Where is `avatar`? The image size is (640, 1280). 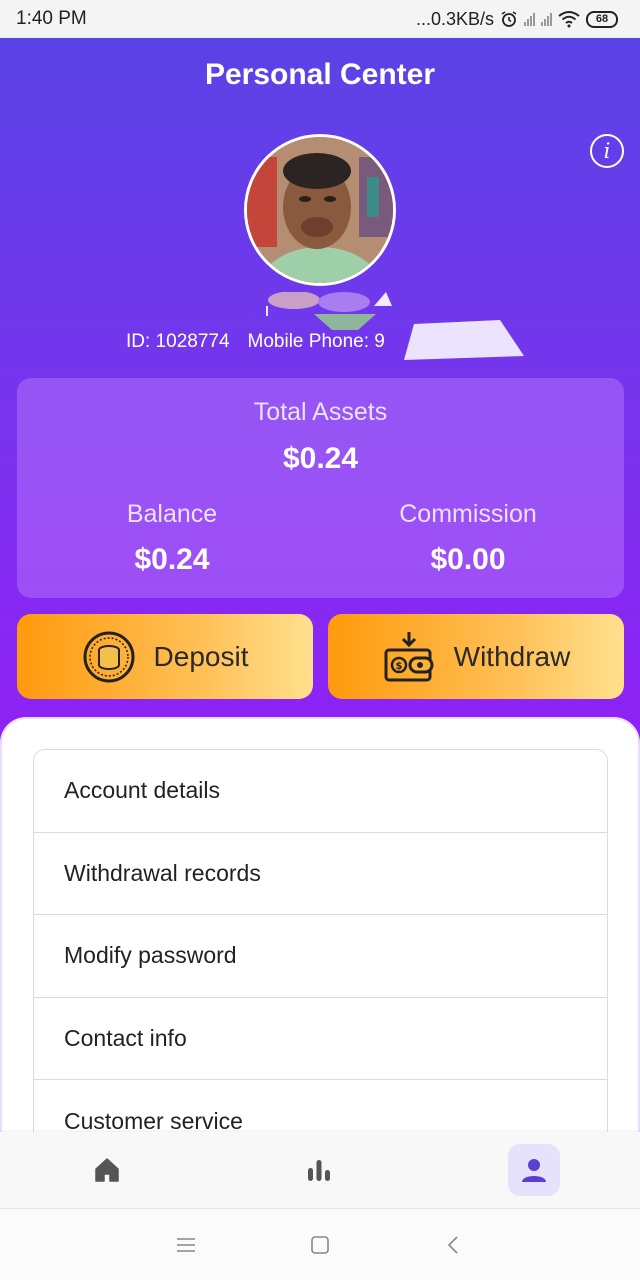 avatar is located at coordinates (320, 210).